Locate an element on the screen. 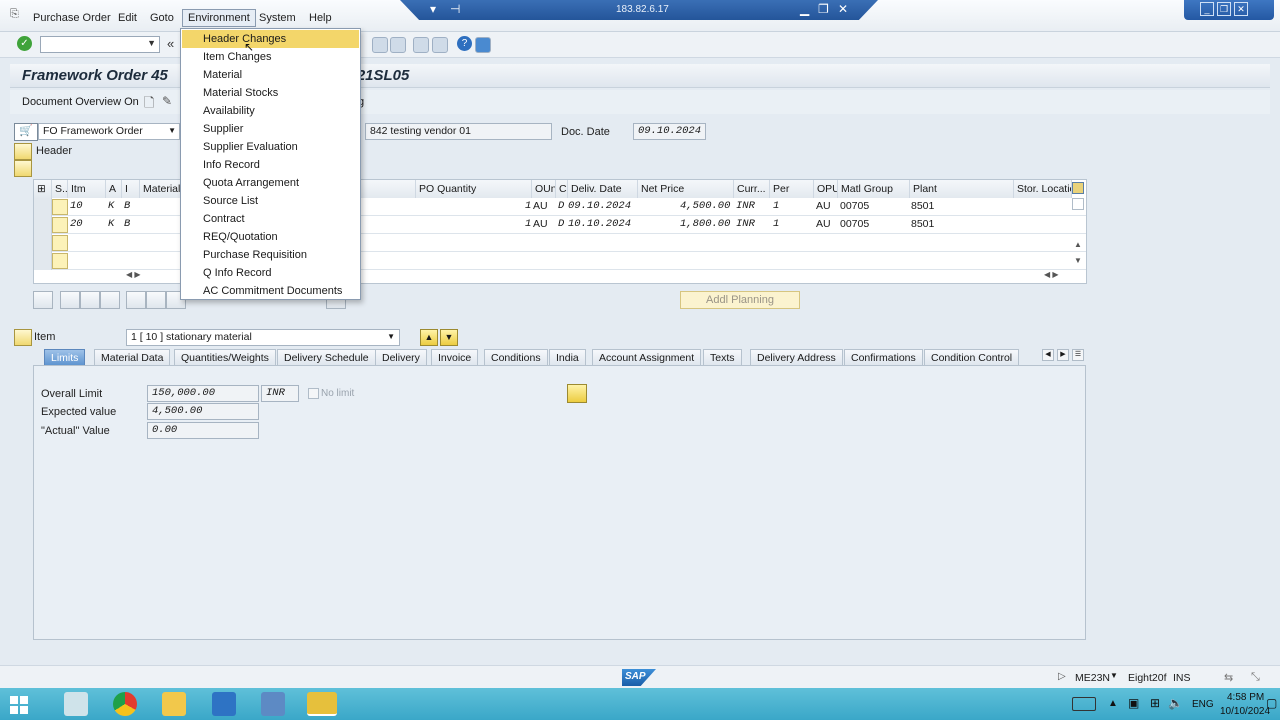 The image size is (1280, 720). shortcut-icon is located at coordinates (440, 45).